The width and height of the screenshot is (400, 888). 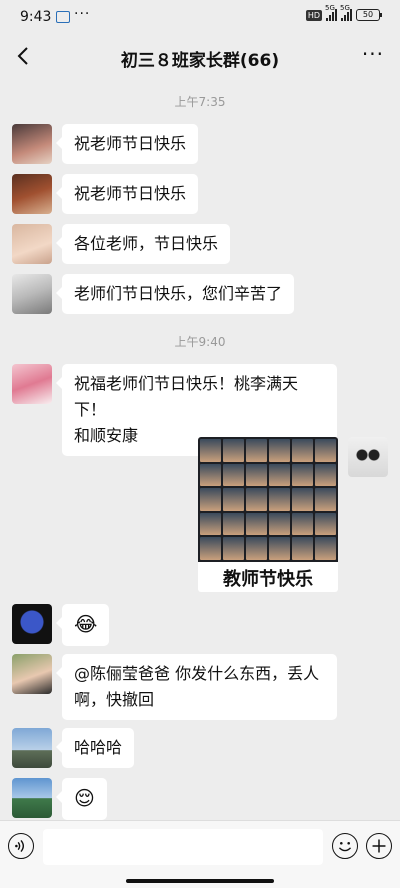 What do you see at coordinates (313, 15) in the screenshot?
I see `hd-badge: HD` at bounding box center [313, 15].